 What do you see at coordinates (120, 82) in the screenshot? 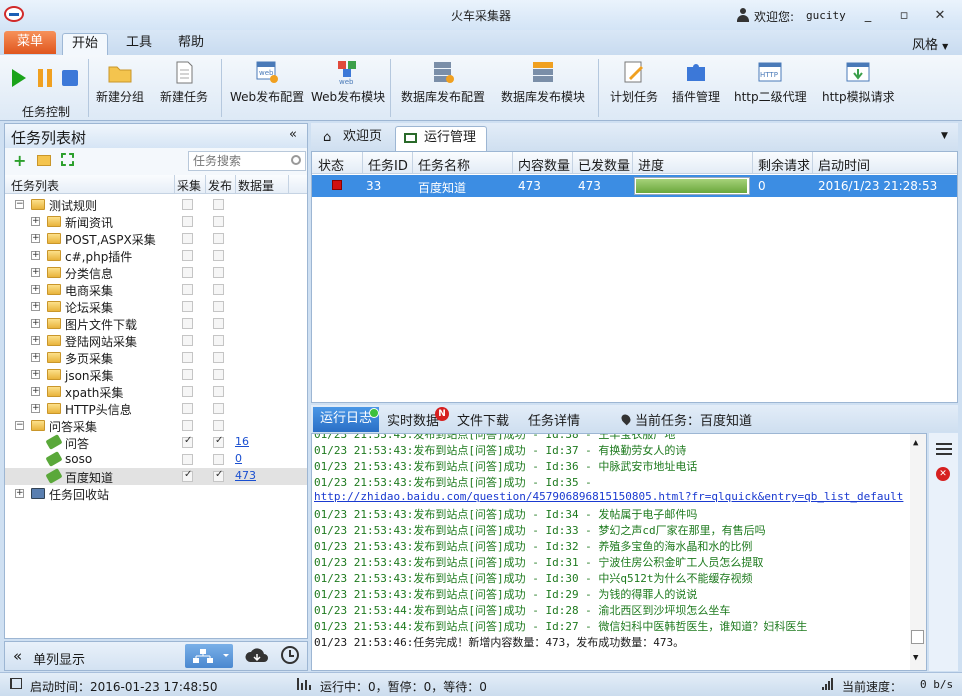
I see `new-group-button: 新建分组` at bounding box center [120, 82].